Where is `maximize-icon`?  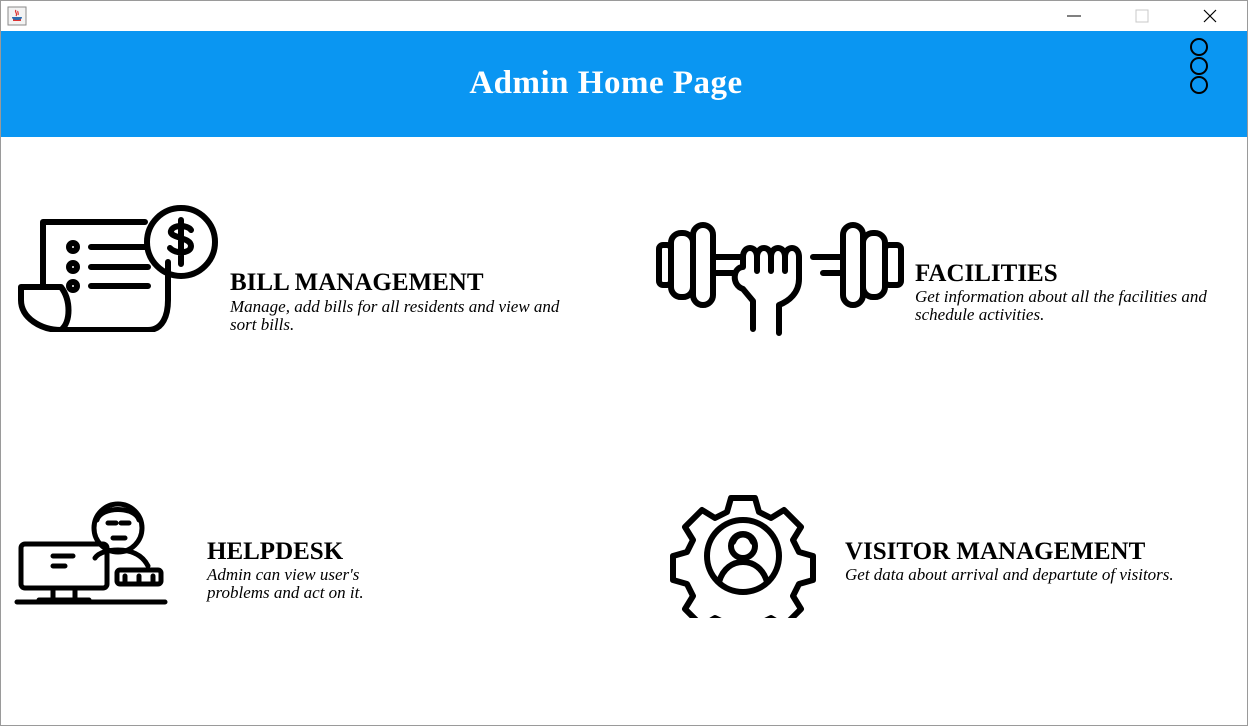 maximize-icon is located at coordinates (1142, 16).